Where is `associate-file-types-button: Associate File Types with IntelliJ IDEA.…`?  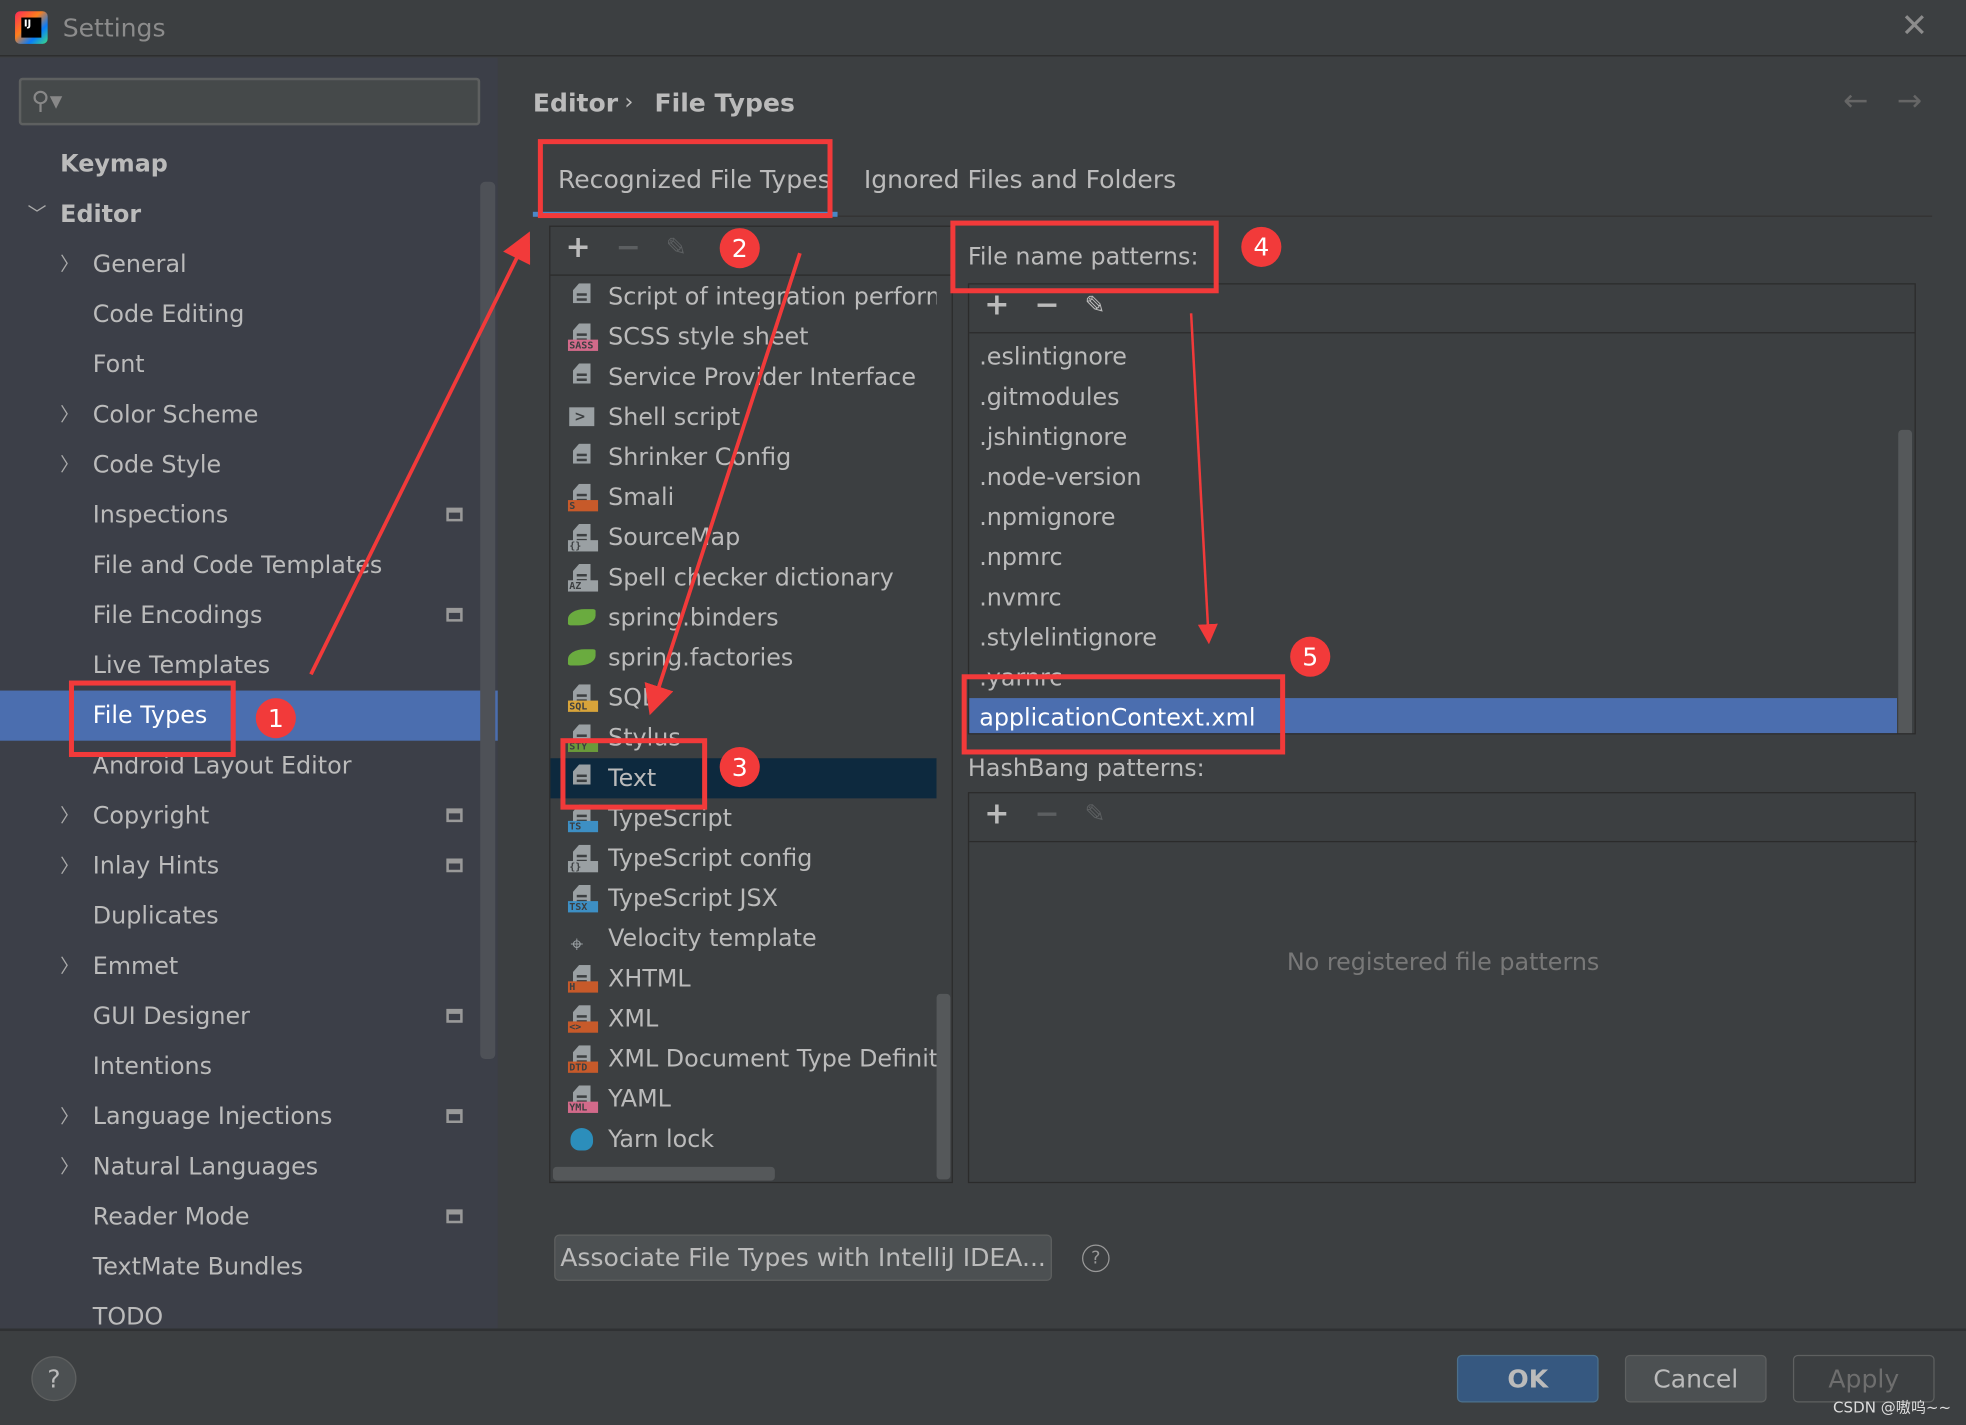
associate-file-types-button: Associate File Types with IntelliJ IDEA.… is located at coordinates (803, 1257).